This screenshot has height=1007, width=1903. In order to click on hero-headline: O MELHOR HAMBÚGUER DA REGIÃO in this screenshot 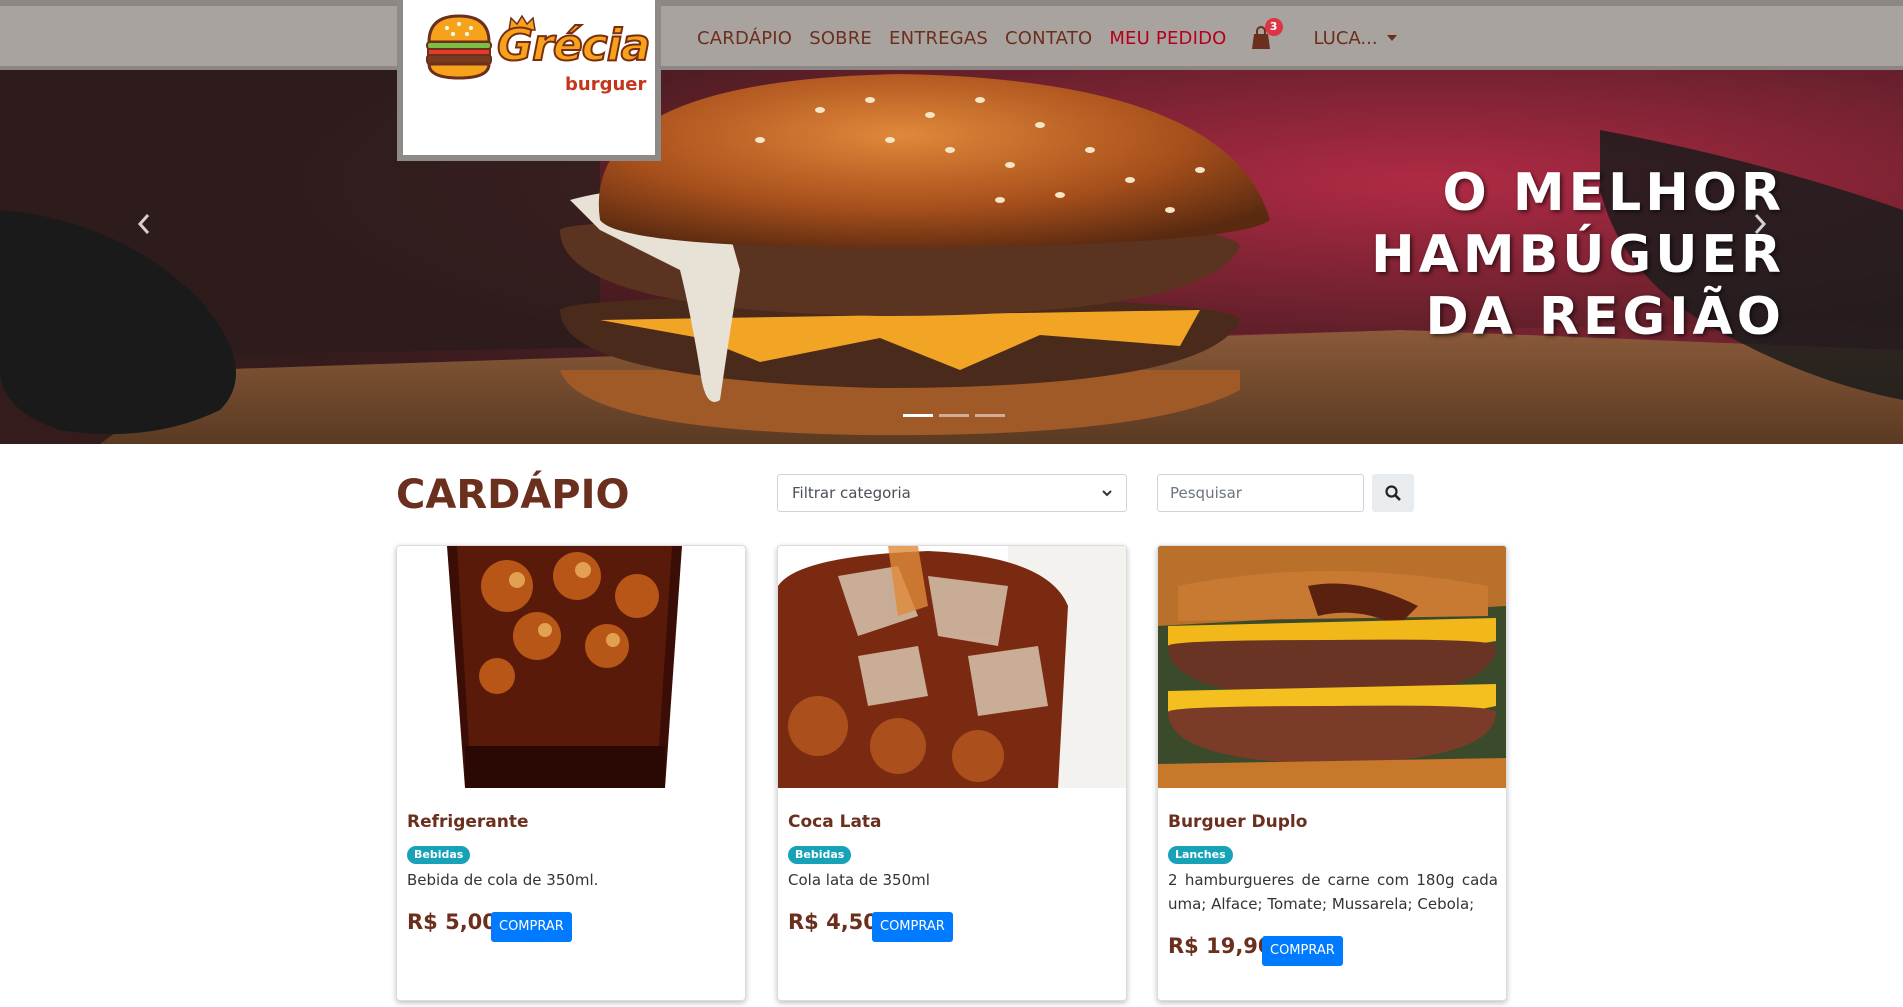, I will do `click(1578, 255)`.